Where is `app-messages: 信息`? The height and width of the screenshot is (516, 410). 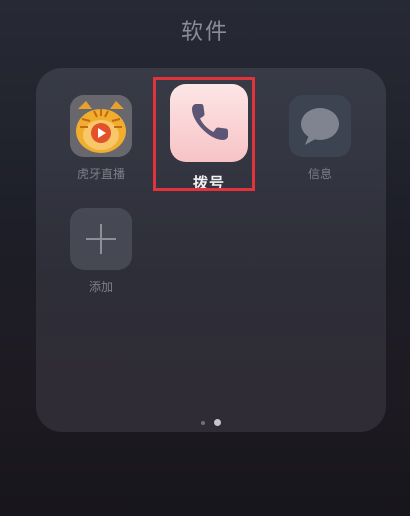 app-messages: 信息 is located at coordinates (320, 138).